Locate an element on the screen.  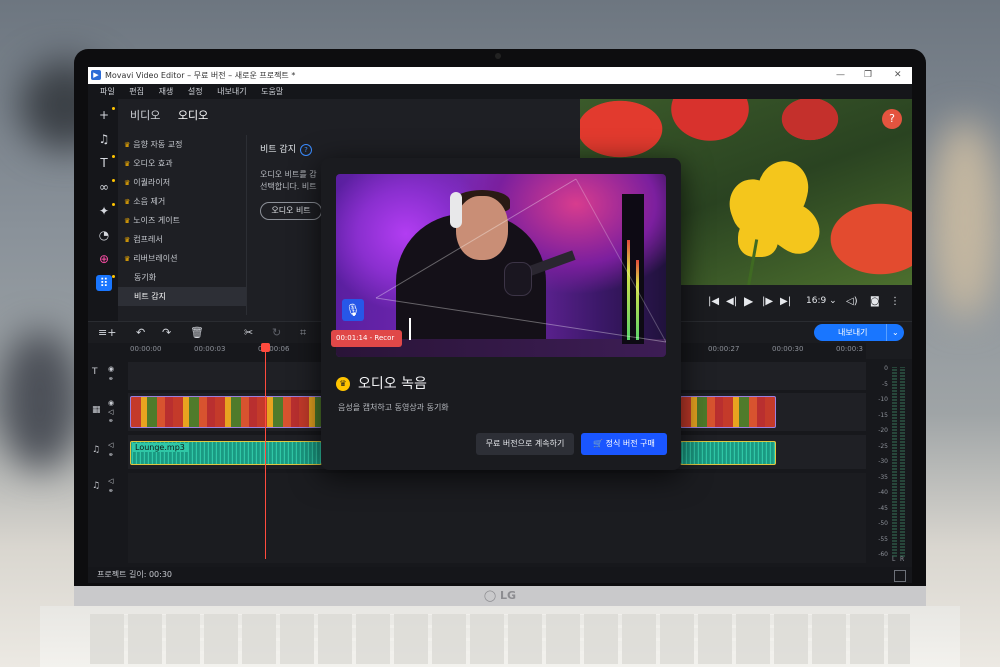
list-item: ♛ 리버브레이션 is located at coordinates (182, 258).